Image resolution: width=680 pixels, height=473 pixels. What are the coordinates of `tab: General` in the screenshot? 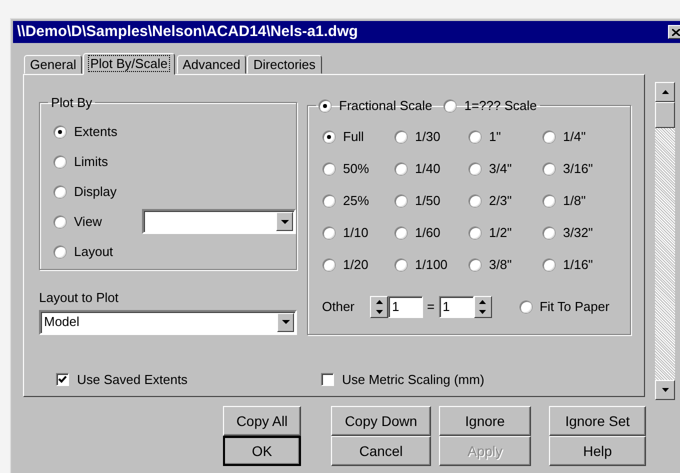 It's located at (53, 64).